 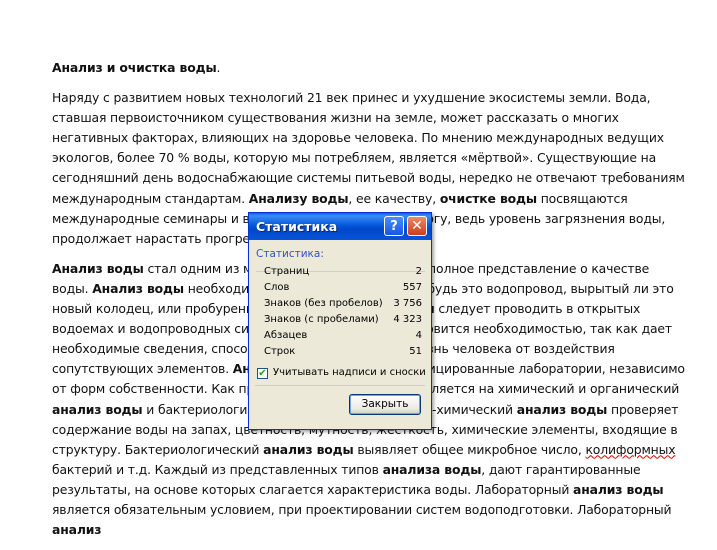 I want to click on dialog-titlebar: Статистика ? ✕, so click(x=340, y=226).